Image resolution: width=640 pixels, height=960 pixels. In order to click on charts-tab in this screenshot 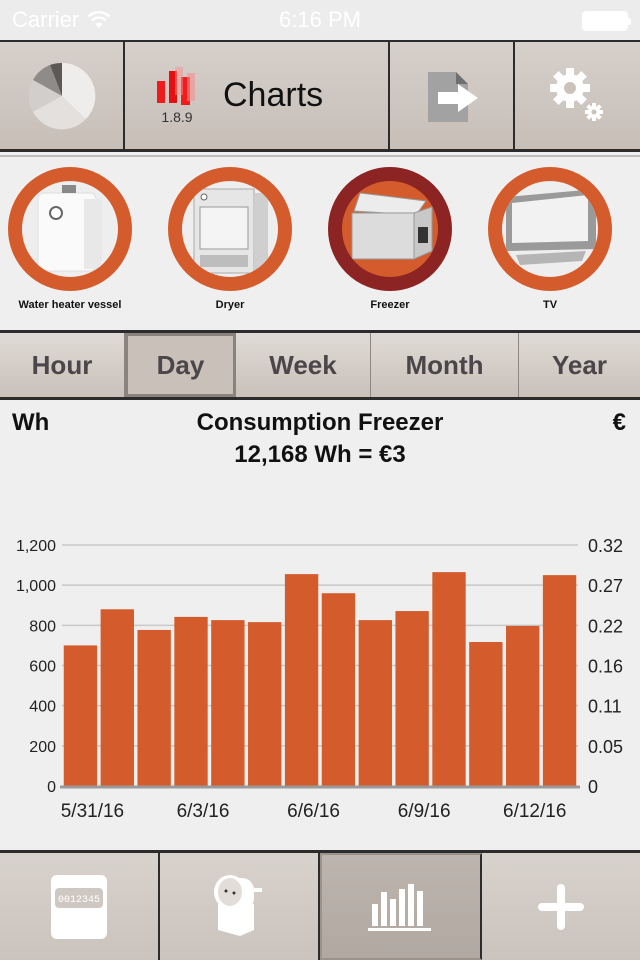, I will do `click(401, 906)`.